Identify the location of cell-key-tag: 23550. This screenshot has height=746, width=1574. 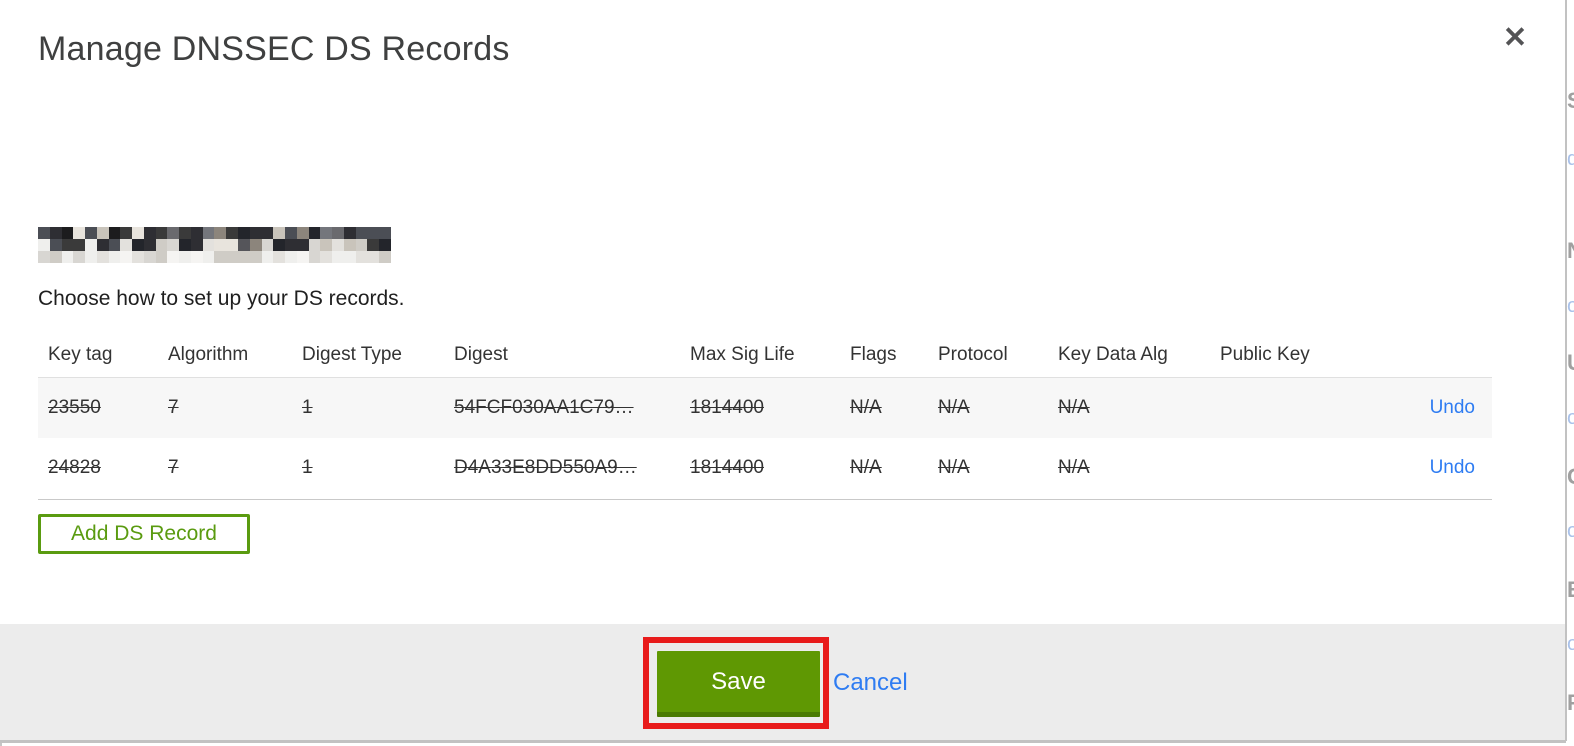
(74, 407).